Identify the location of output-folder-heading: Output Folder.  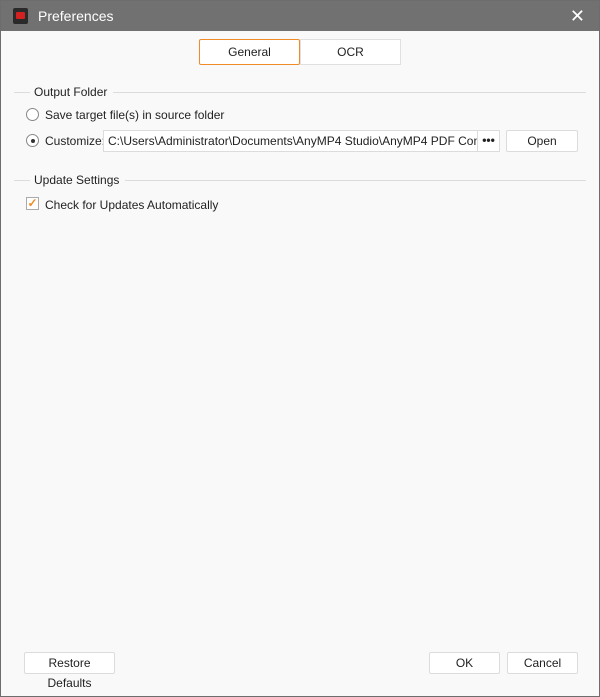
(72, 92).